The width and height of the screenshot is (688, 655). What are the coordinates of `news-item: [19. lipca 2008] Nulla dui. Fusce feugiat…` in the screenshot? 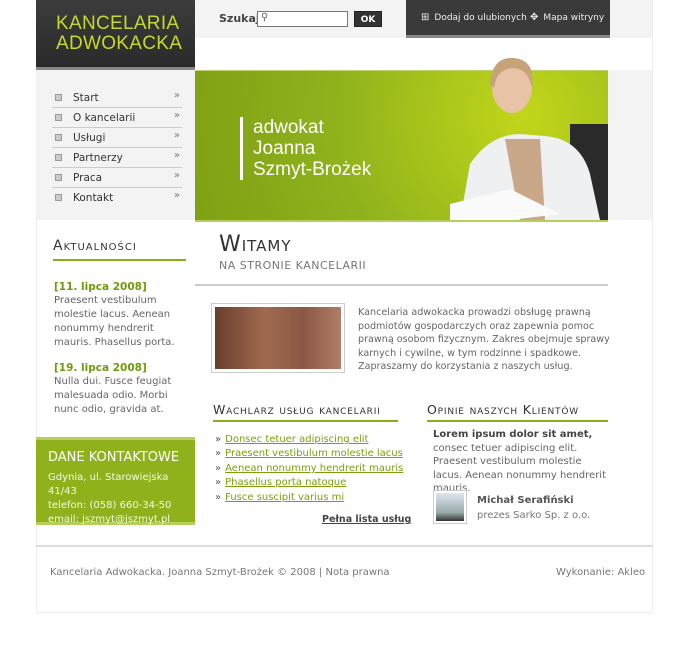 It's located at (119, 389).